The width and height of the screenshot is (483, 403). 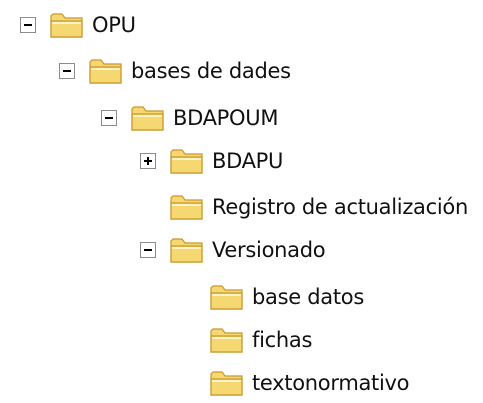 I want to click on tree-node-label: bases de dades, so click(x=211, y=71).